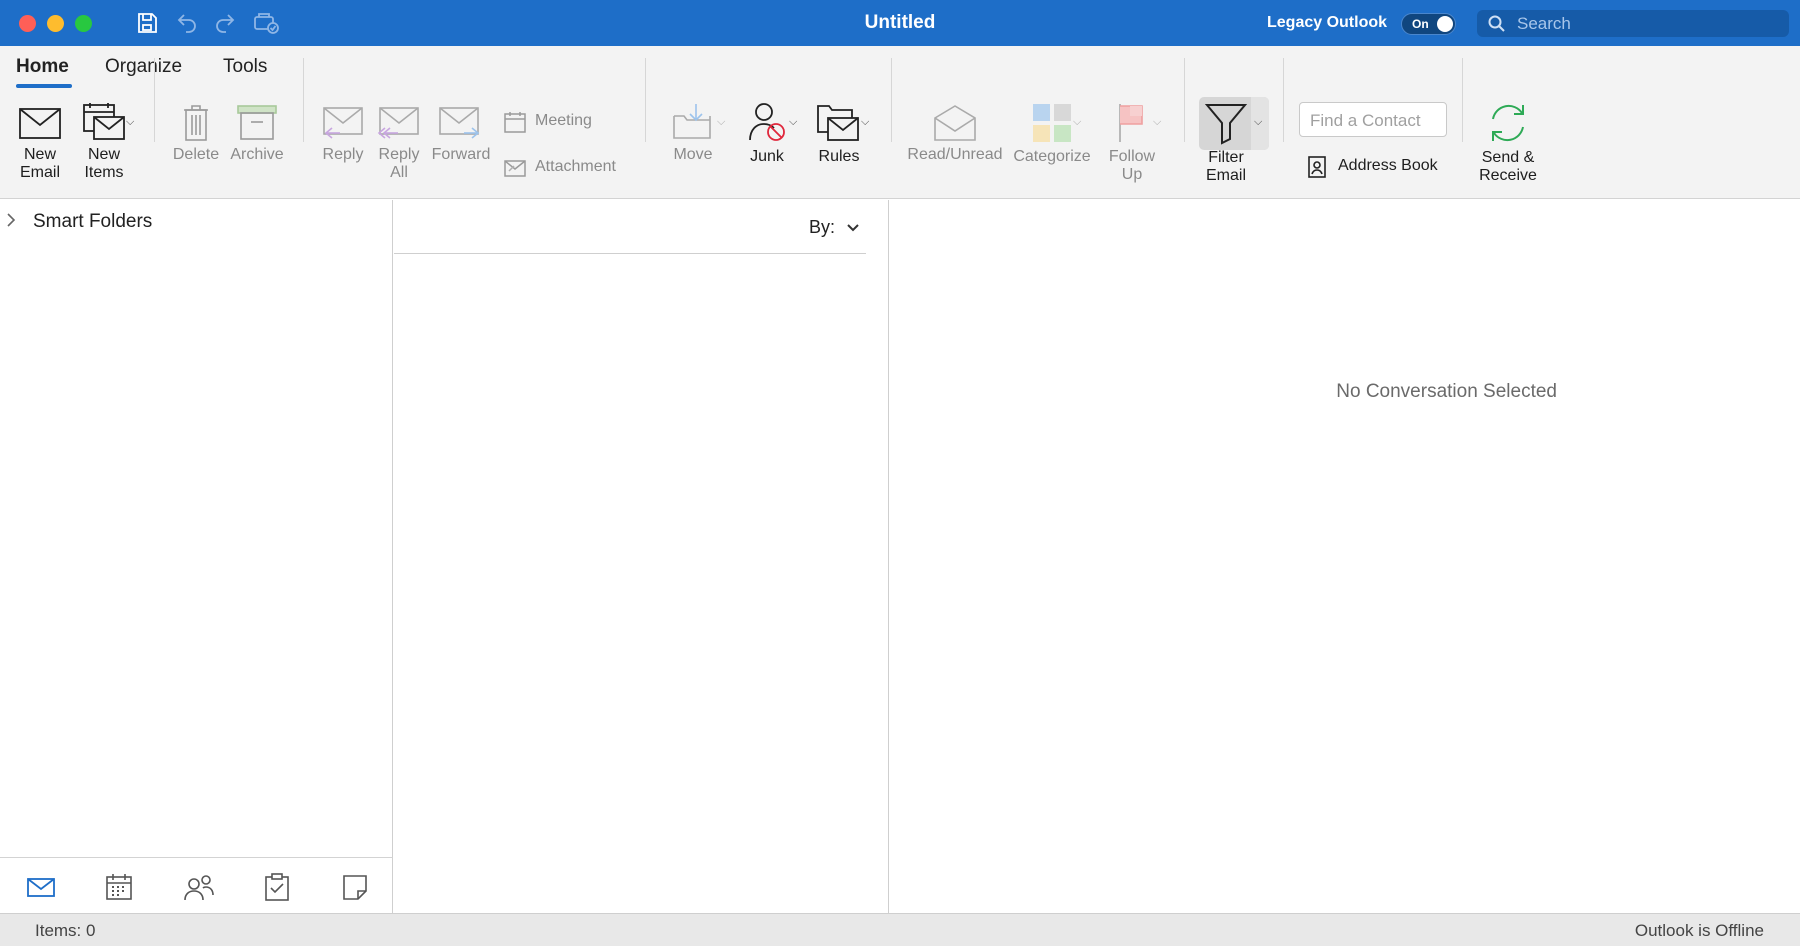 This screenshot has width=1800, height=946. What do you see at coordinates (563, 120) in the screenshot?
I see `meeting-label: Meeting` at bounding box center [563, 120].